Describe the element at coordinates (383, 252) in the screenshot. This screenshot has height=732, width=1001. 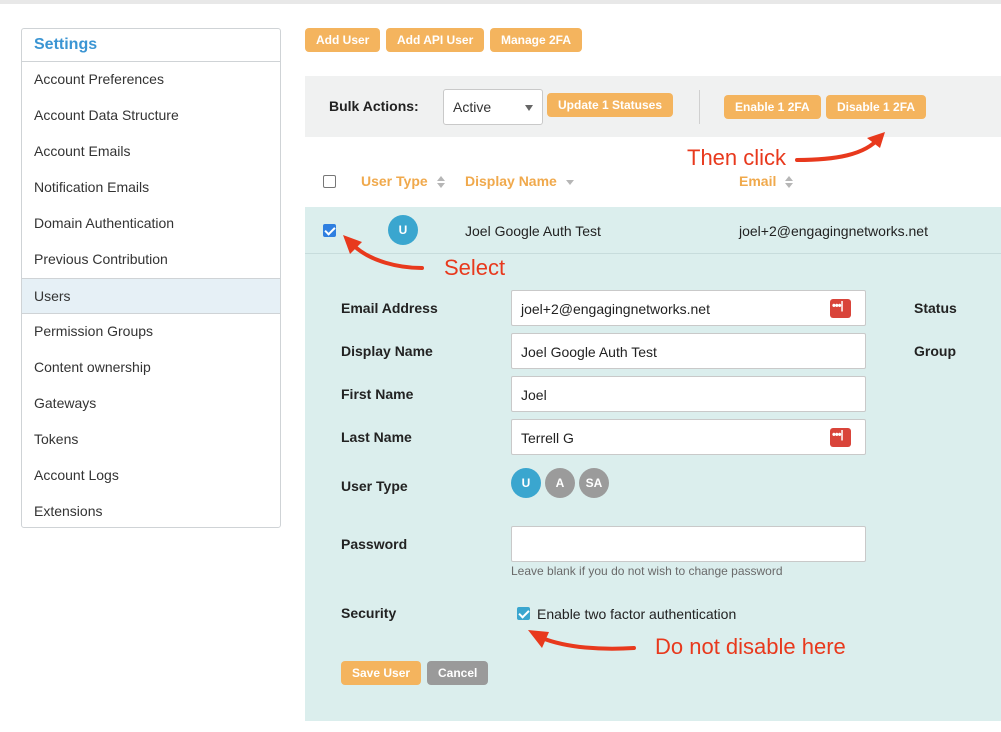
I see `annotation-arrow-select` at that location.